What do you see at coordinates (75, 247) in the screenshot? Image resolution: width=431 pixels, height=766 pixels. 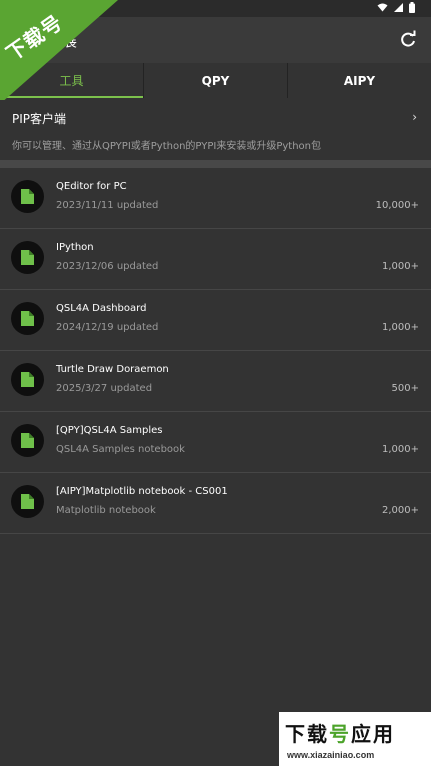 I see `item-title: IPython` at bounding box center [75, 247].